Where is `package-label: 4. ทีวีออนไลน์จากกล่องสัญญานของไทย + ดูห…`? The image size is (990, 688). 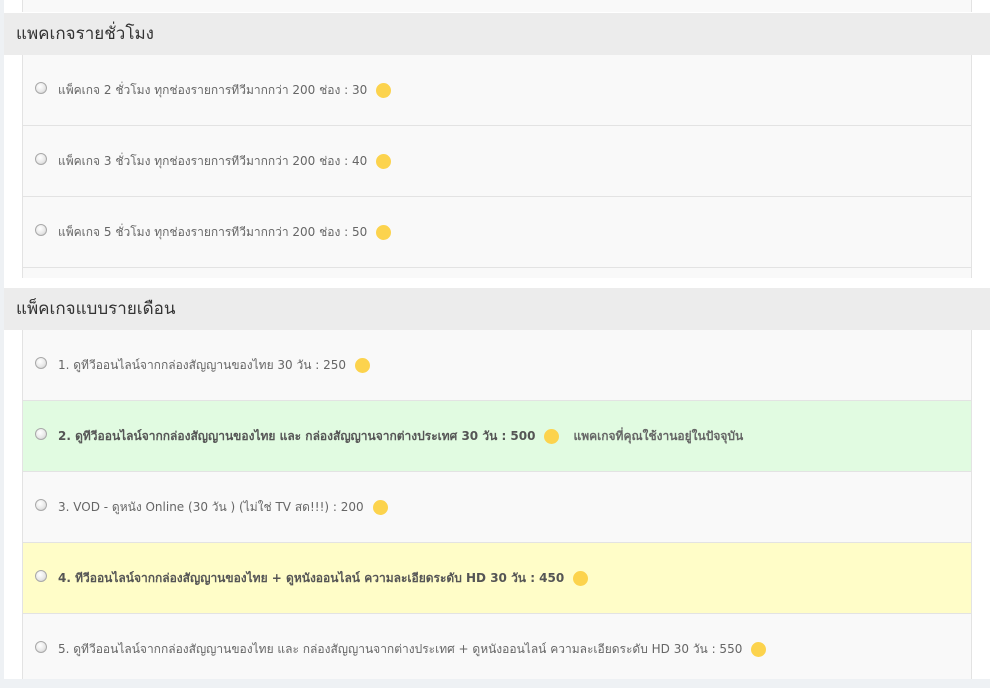
package-label: 4. ทีวีออนไลน์จากกล่องสัญญานของไทย + ดูห… is located at coordinates (311, 577).